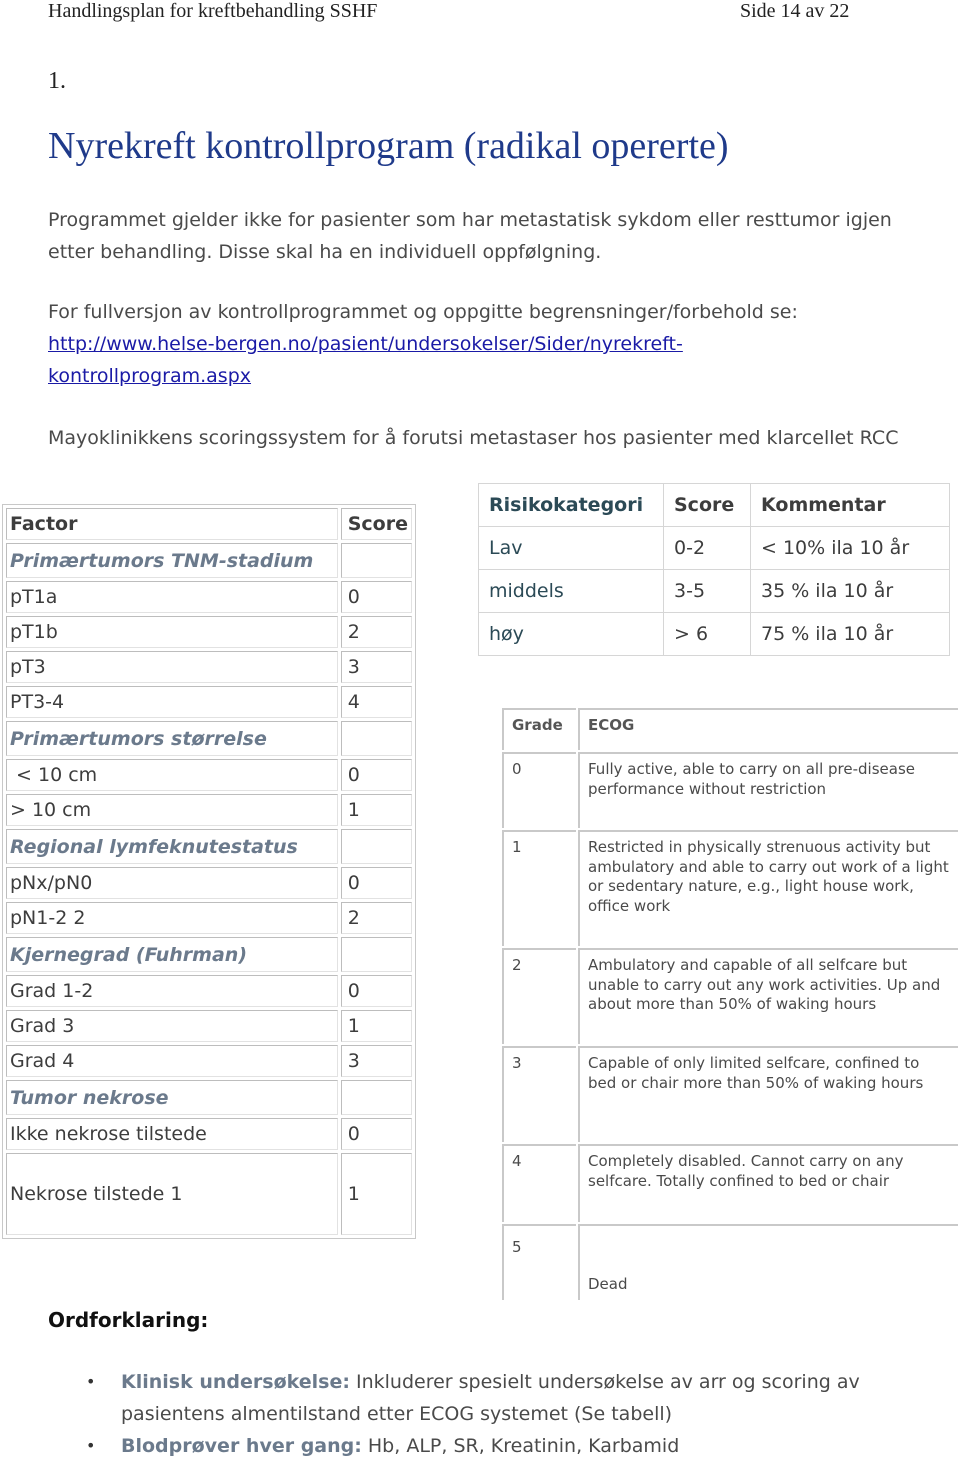 The image size is (960, 1462). What do you see at coordinates (520, 1446) in the screenshot?
I see `glossary-definition: Hb, ALP, SR, Kreatinin, Karbamid` at bounding box center [520, 1446].